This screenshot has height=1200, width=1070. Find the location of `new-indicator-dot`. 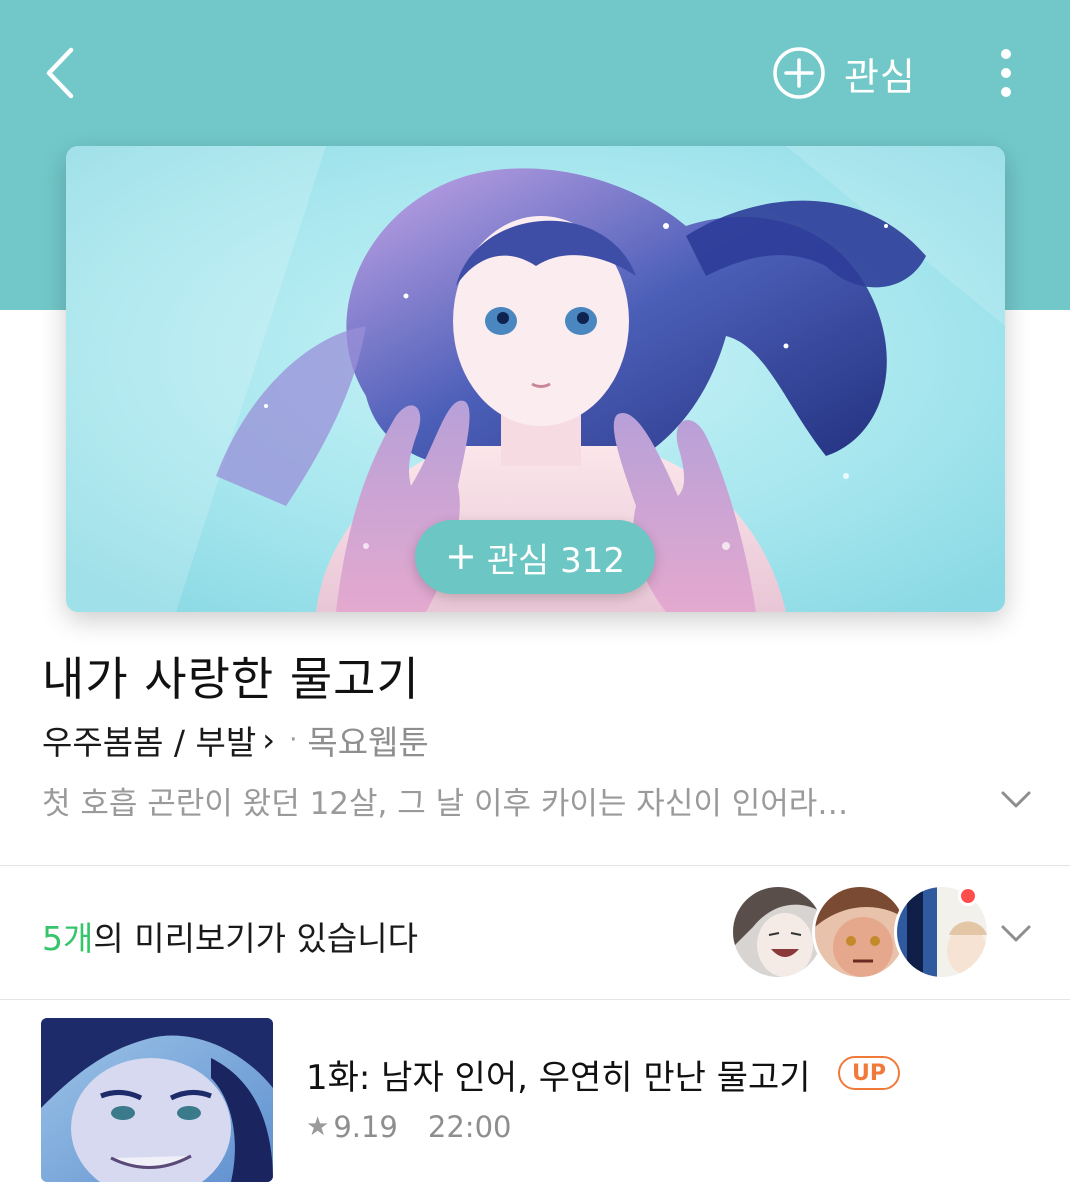

new-indicator-dot is located at coordinates (968, 896).